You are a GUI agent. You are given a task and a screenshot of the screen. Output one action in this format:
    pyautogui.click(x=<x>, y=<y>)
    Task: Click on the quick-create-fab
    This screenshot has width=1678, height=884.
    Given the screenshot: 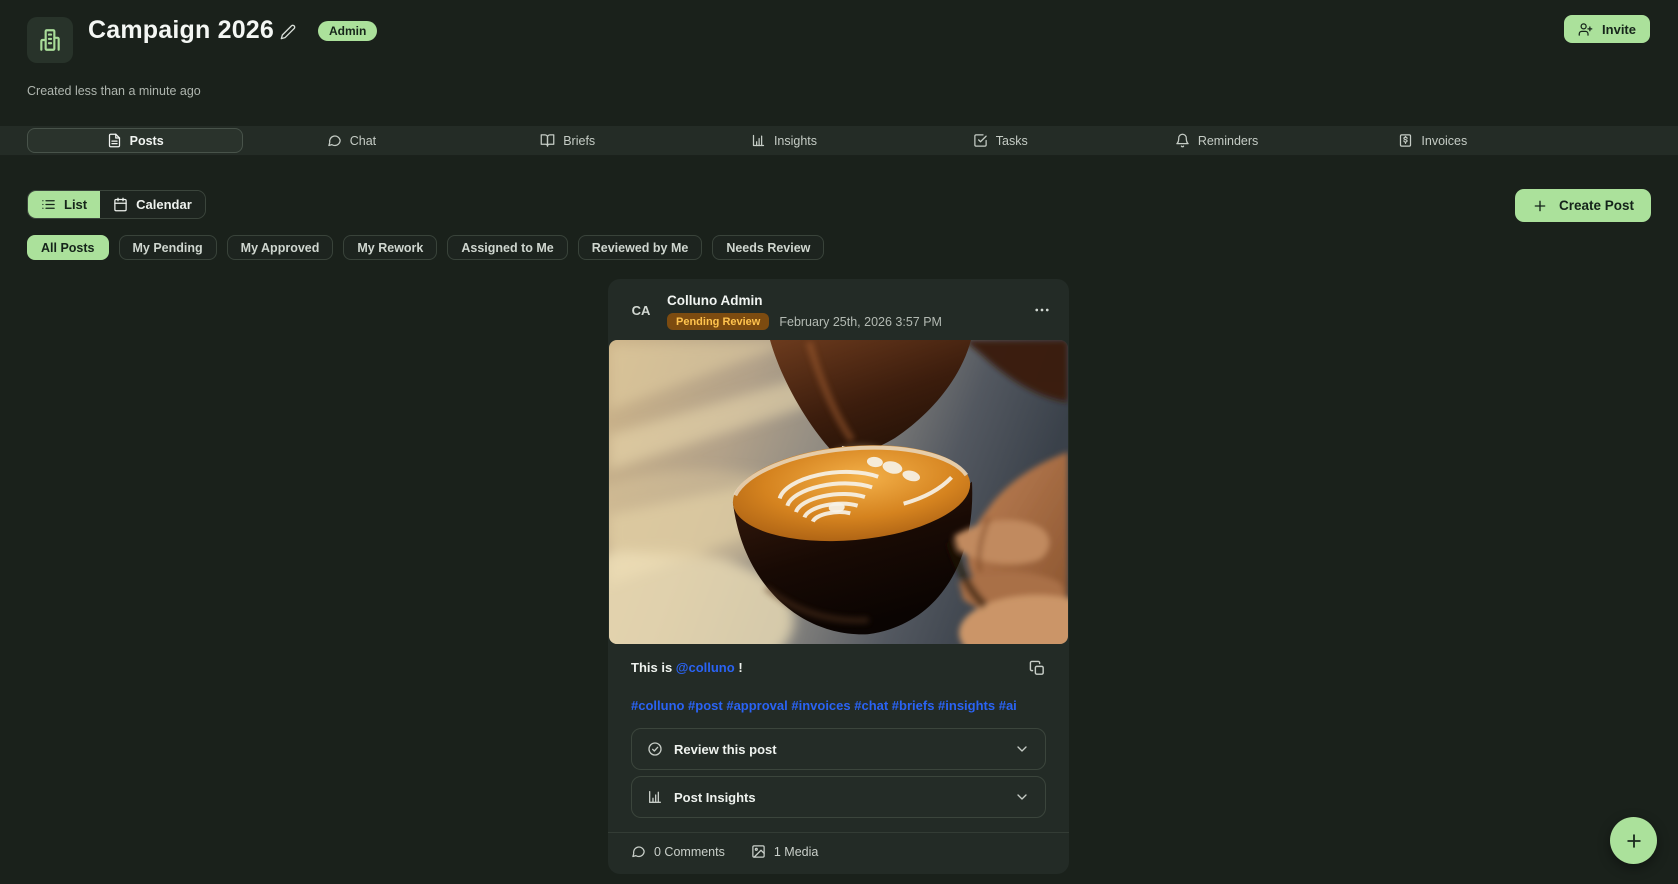 What is the action you would take?
    pyautogui.click(x=1633, y=840)
    